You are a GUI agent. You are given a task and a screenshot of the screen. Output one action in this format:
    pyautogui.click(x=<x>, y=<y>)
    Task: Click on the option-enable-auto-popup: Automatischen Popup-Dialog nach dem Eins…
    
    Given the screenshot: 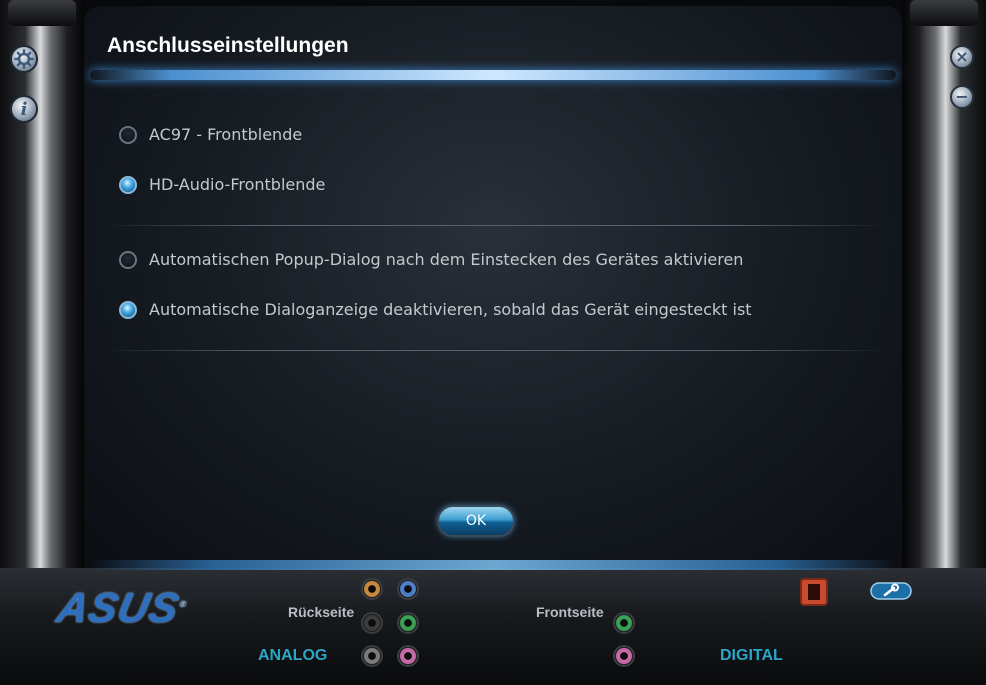 What is the action you would take?
    pyautogui.click(x=431, y=259)
    